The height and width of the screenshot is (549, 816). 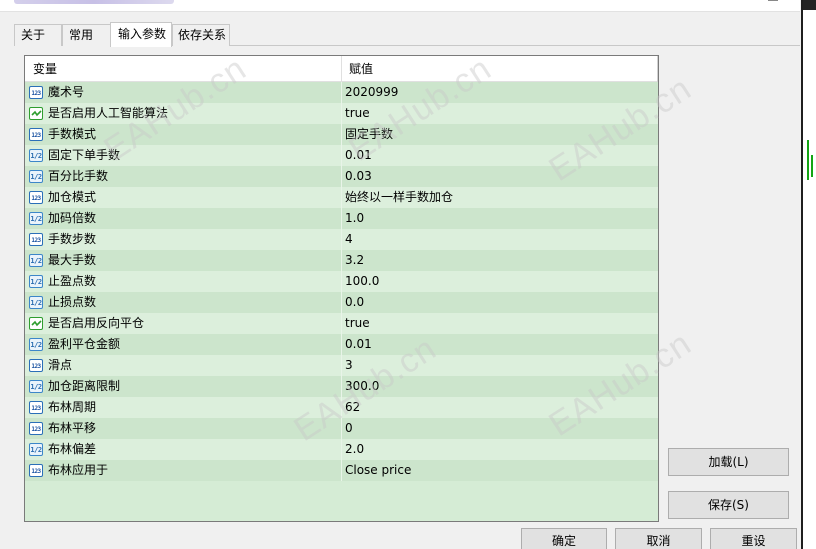 What do you see at coordinates (78, 470) in the screenshot?
I see `param-name: 布林应用于` at bounding box center [78, 470].